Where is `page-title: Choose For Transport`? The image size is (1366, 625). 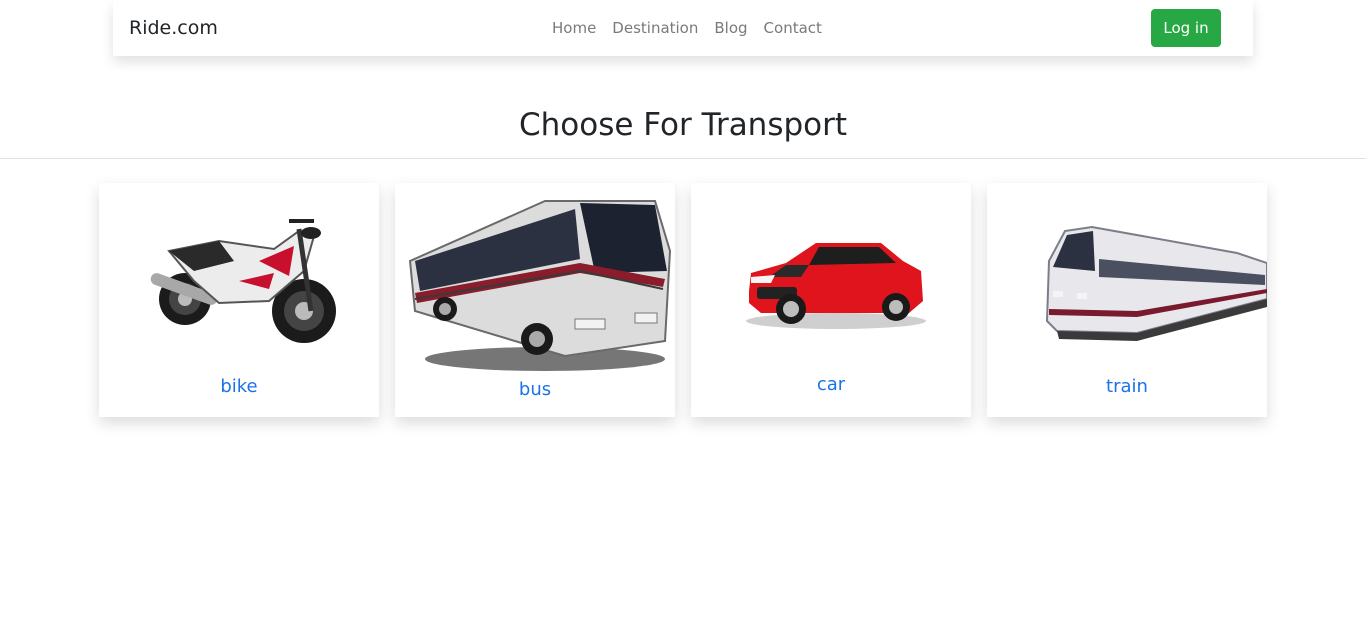 page-title: Choose For Transport is located at coordinates (683, 125).